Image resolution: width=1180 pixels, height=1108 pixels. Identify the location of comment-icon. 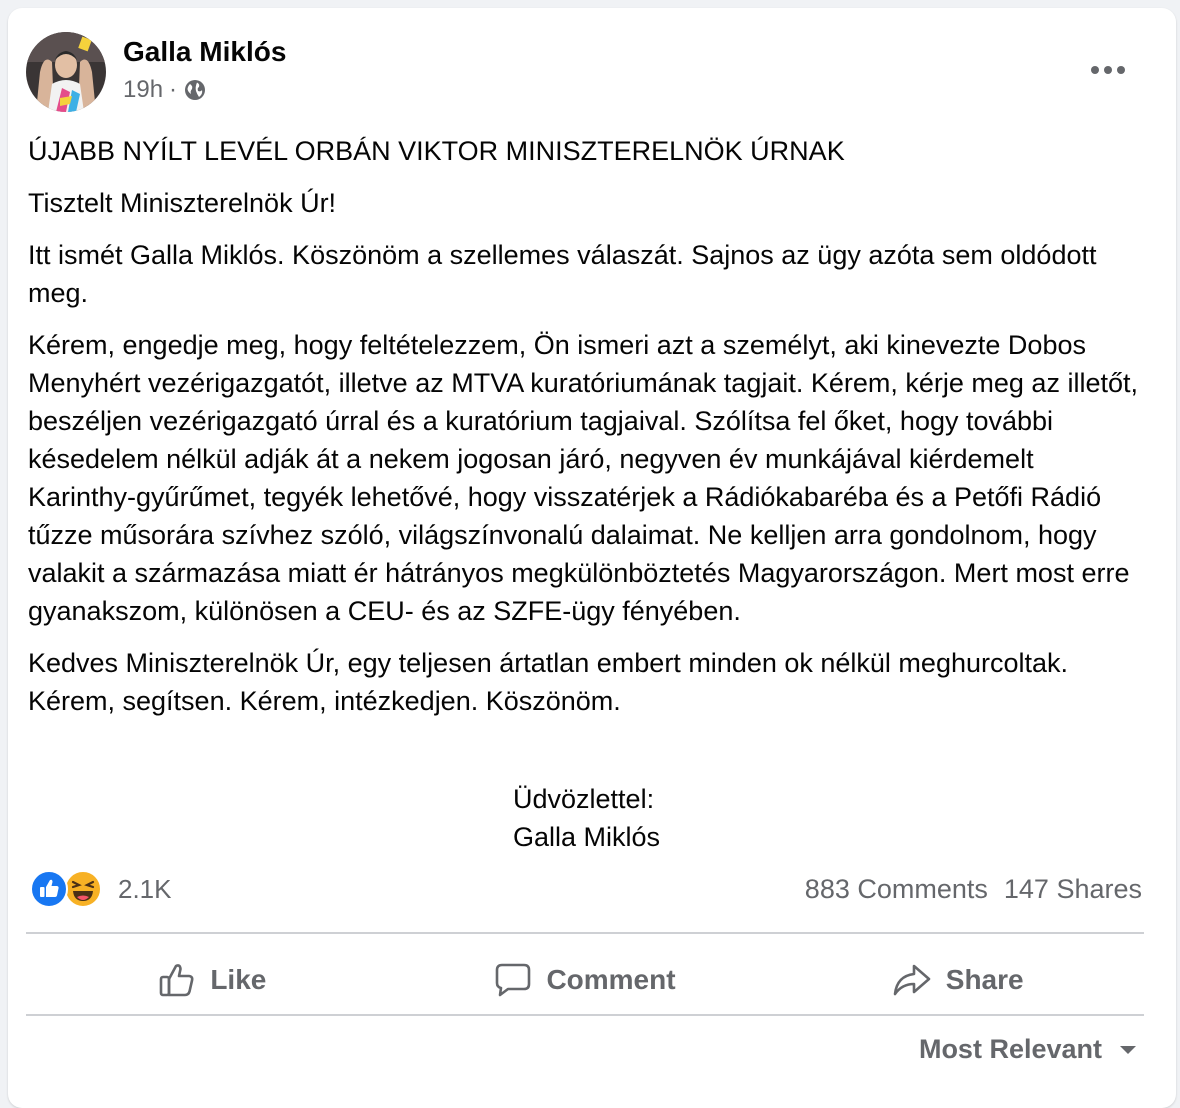
(513, 980).